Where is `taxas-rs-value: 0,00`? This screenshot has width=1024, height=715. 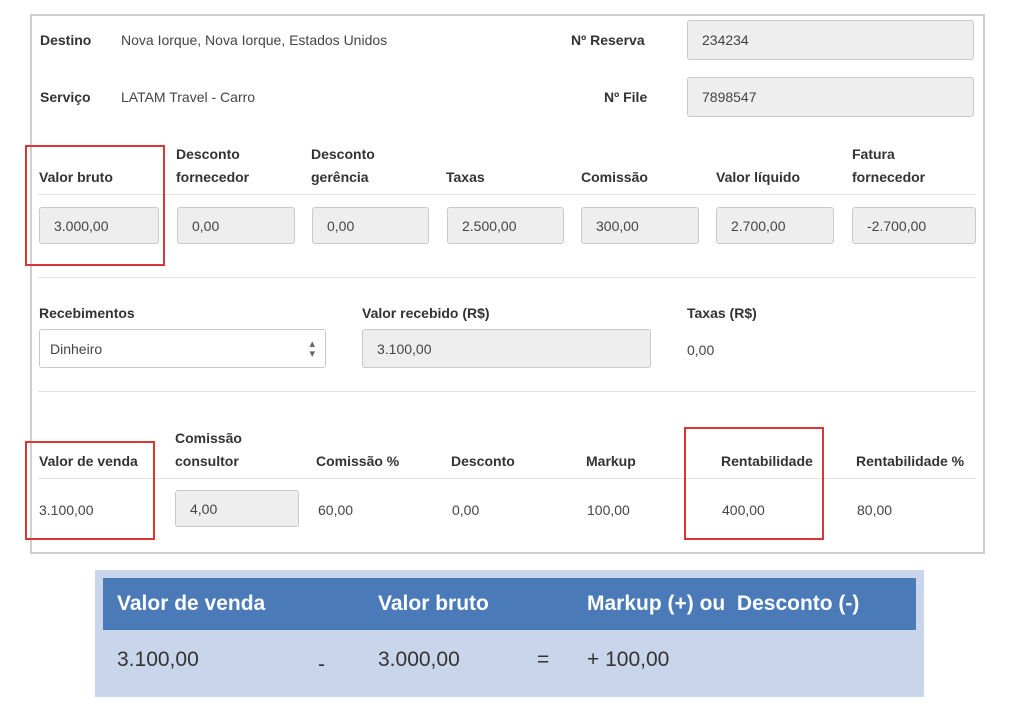
taxas-rs-value: 0,00 is located at coordinates (701, 350).